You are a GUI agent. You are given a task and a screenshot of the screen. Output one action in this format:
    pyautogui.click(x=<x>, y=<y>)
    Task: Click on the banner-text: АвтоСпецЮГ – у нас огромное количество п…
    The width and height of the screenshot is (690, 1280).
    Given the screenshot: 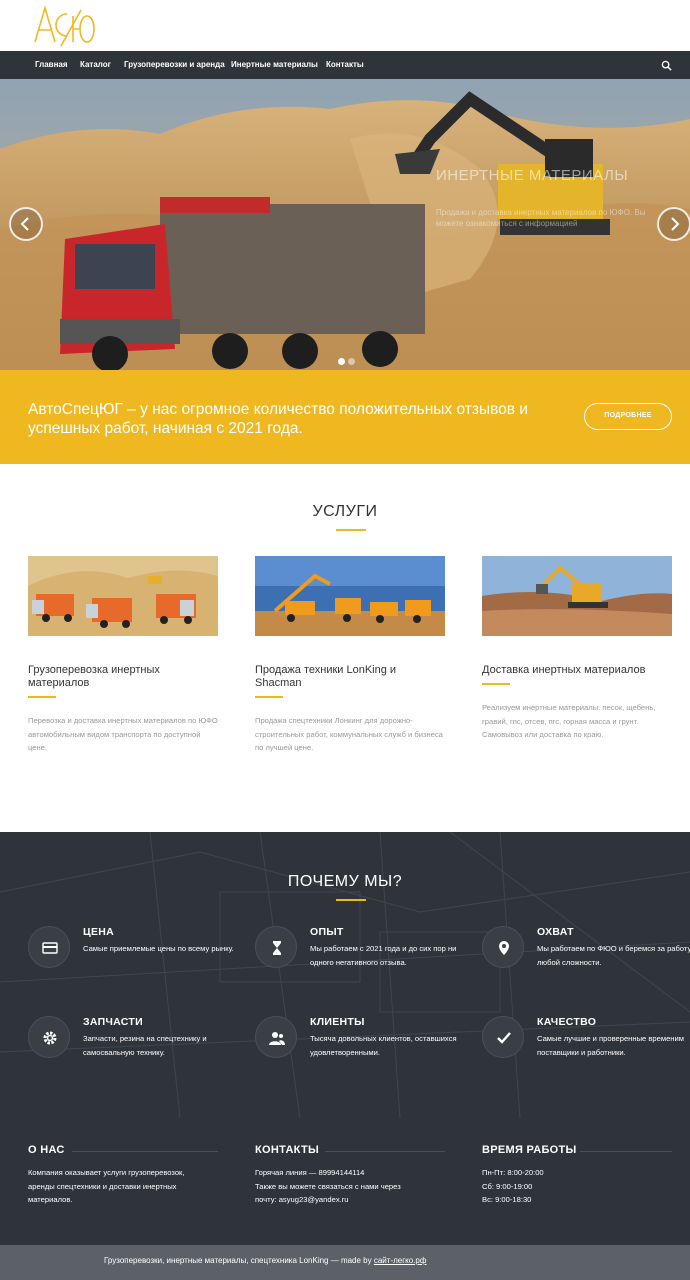 What is the action you would take?
    pyautogui.click(x=278, y=419)
    